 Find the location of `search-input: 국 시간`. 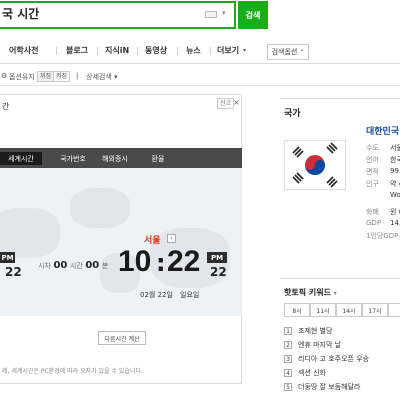

search-input: 국 시간 is located at coordinates (20, 13).